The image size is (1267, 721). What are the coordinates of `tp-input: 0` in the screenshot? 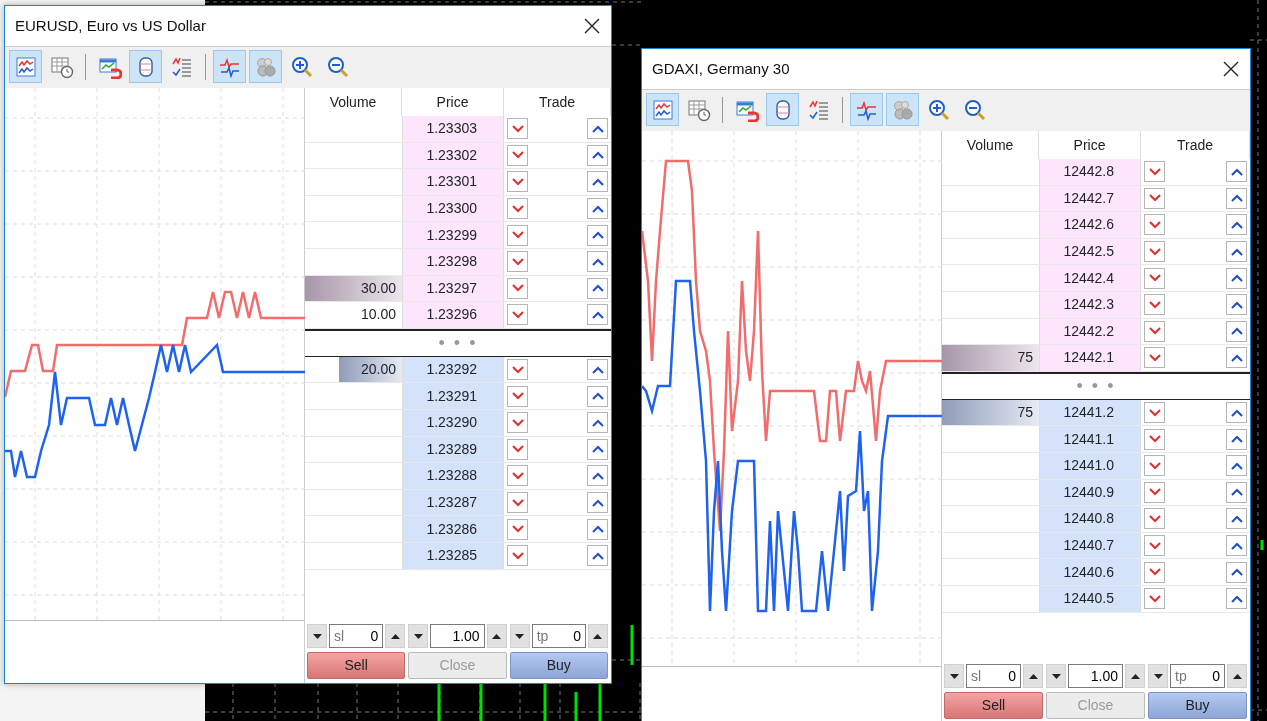 It's located at (564, 636).